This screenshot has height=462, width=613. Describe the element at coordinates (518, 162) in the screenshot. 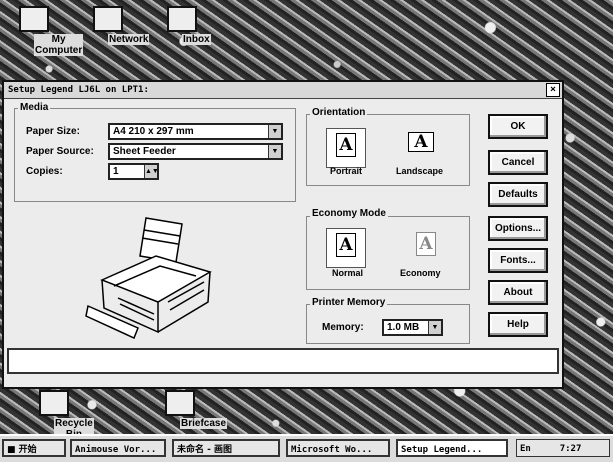

I see `cancel-button: Cancel` at that location.